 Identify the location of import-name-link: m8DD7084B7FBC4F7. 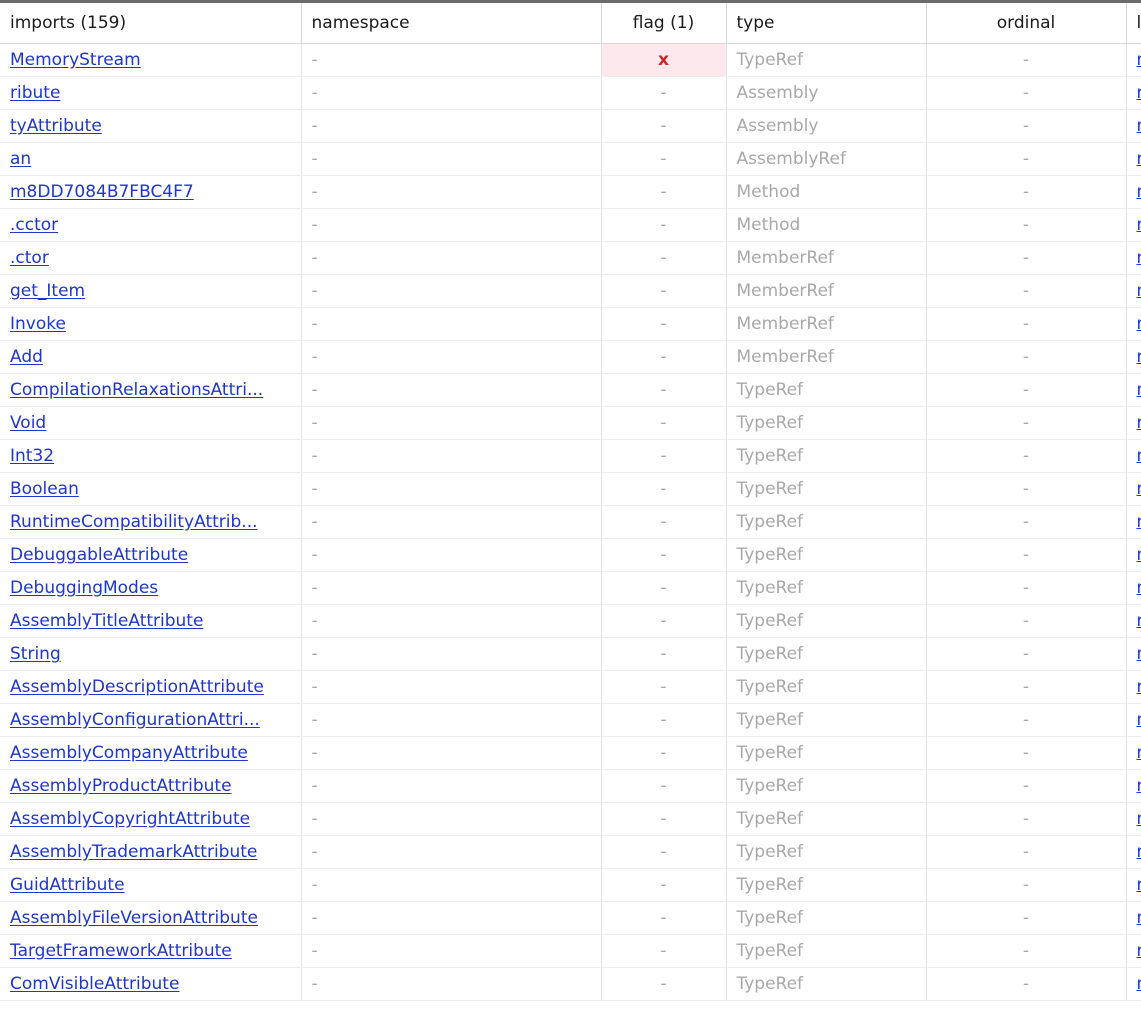
(102, 192).